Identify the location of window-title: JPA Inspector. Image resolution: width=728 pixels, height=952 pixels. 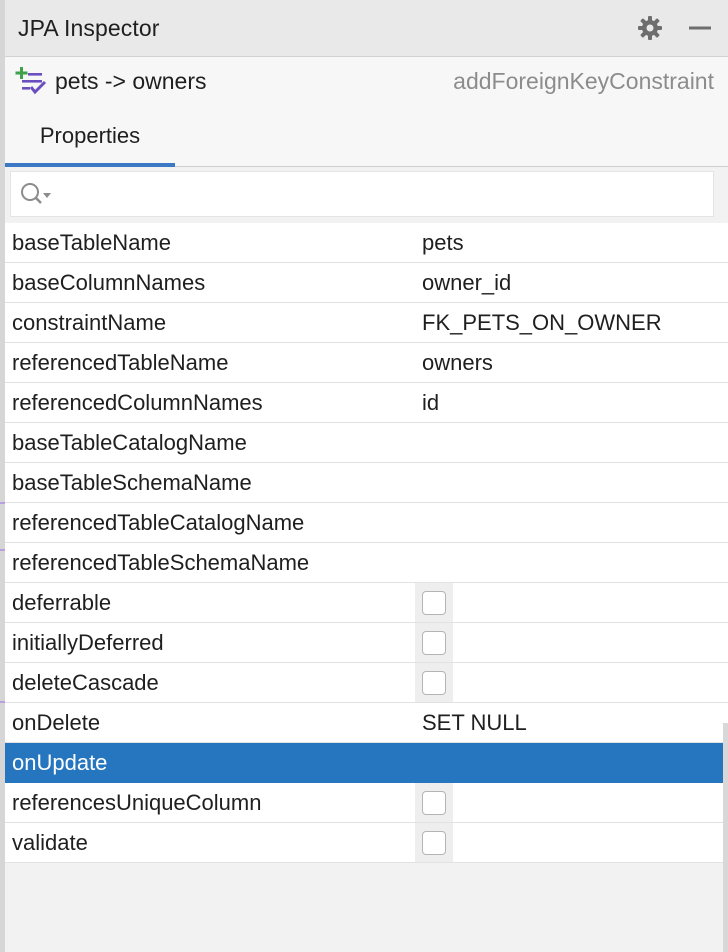
(89, 27).